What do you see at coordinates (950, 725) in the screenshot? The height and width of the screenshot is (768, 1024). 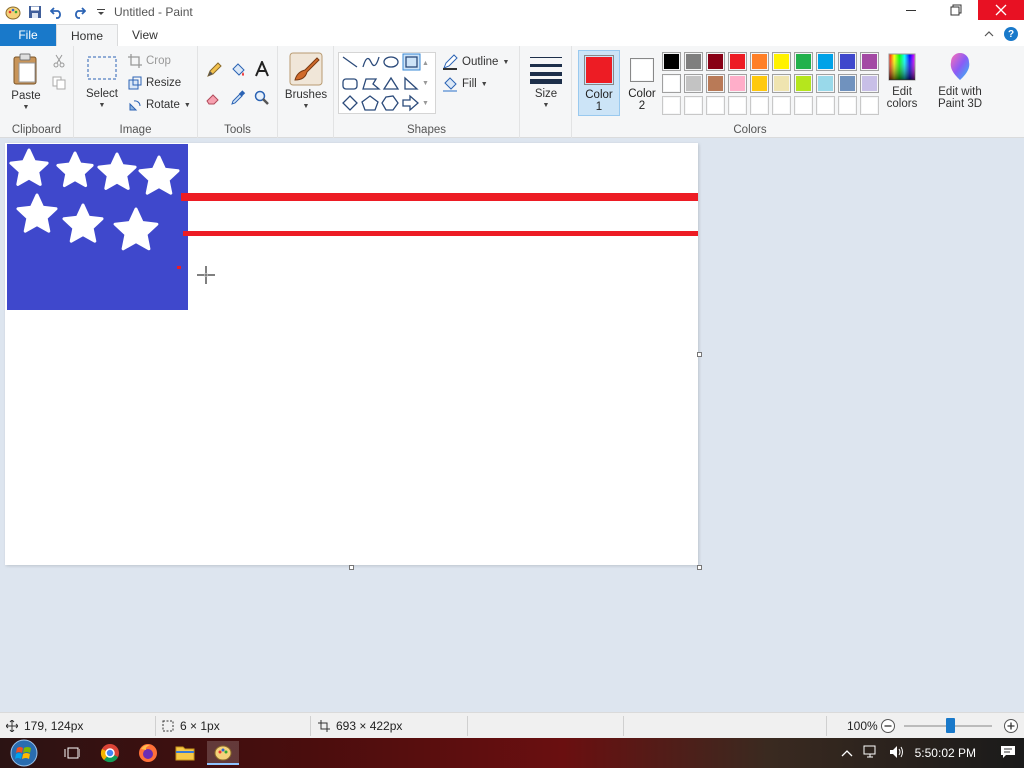 I see `zoom-slider-thumb` at bounding box center [950, 725].